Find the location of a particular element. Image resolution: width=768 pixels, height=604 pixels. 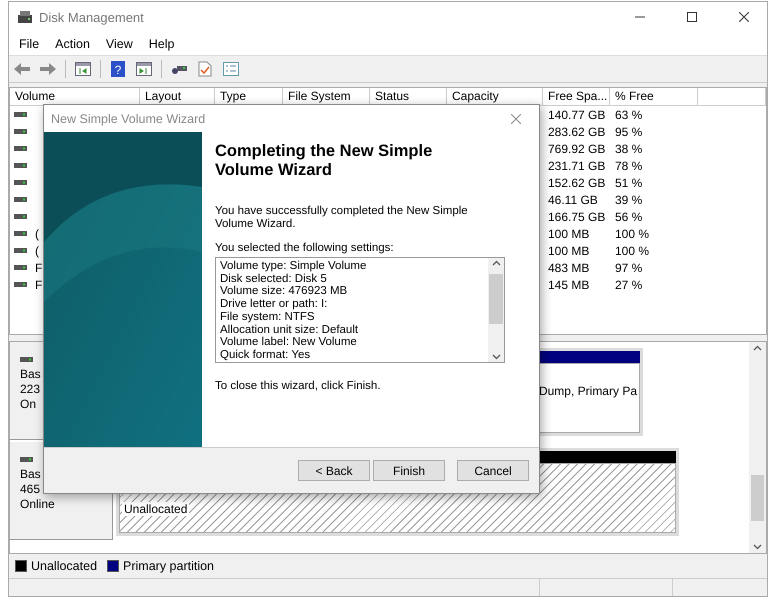

table-cell-text: 38 % is located at coordinates (629, 149).